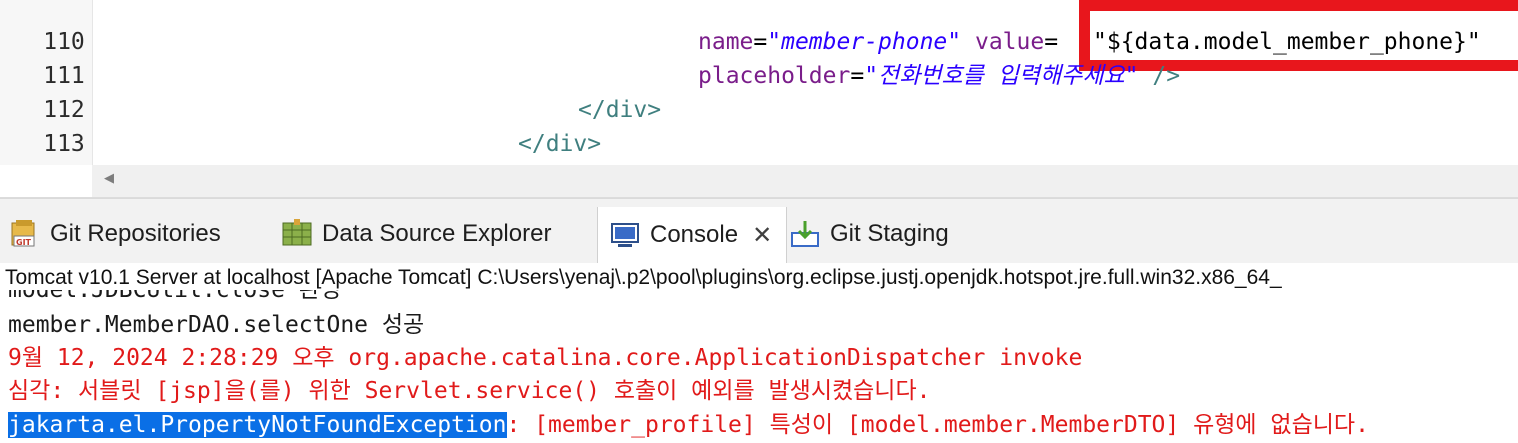 The image size is (1518, 443). I want to click on code-line-111: placeholder="전화번호를 입력해주세요" />, so click(939, 76).